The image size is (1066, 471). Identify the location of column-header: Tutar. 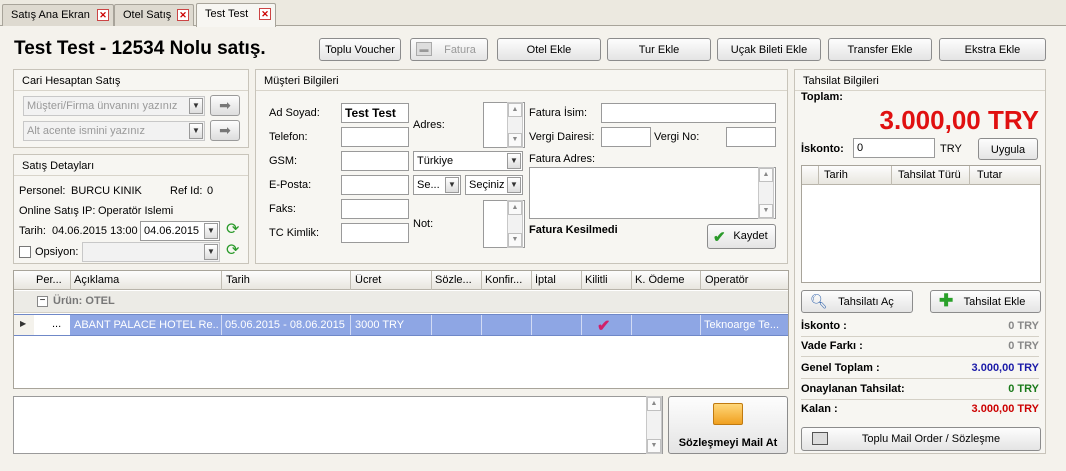
(1007, 175).